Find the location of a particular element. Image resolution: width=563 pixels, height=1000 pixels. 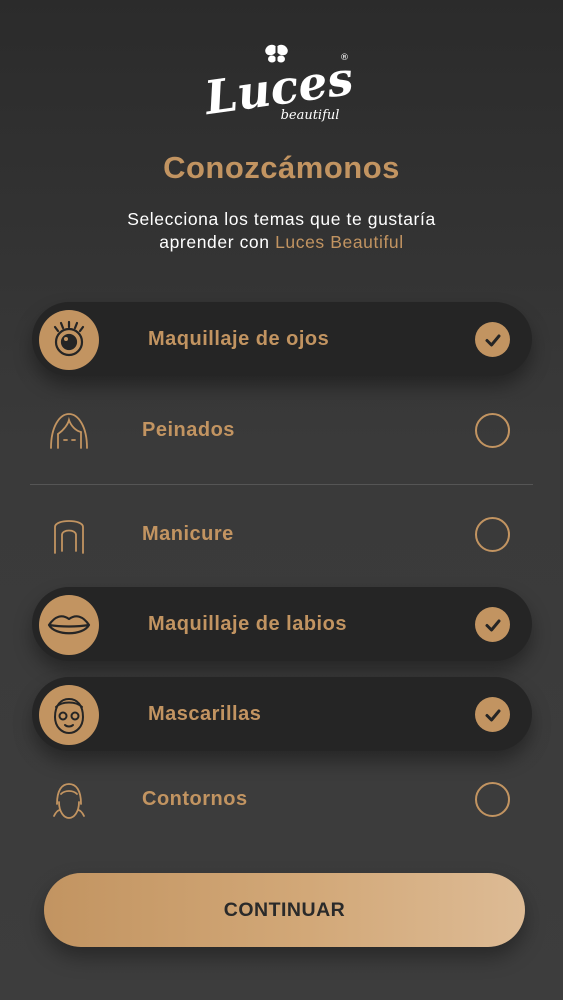

eye-icon is located at coordinates (69, 340).